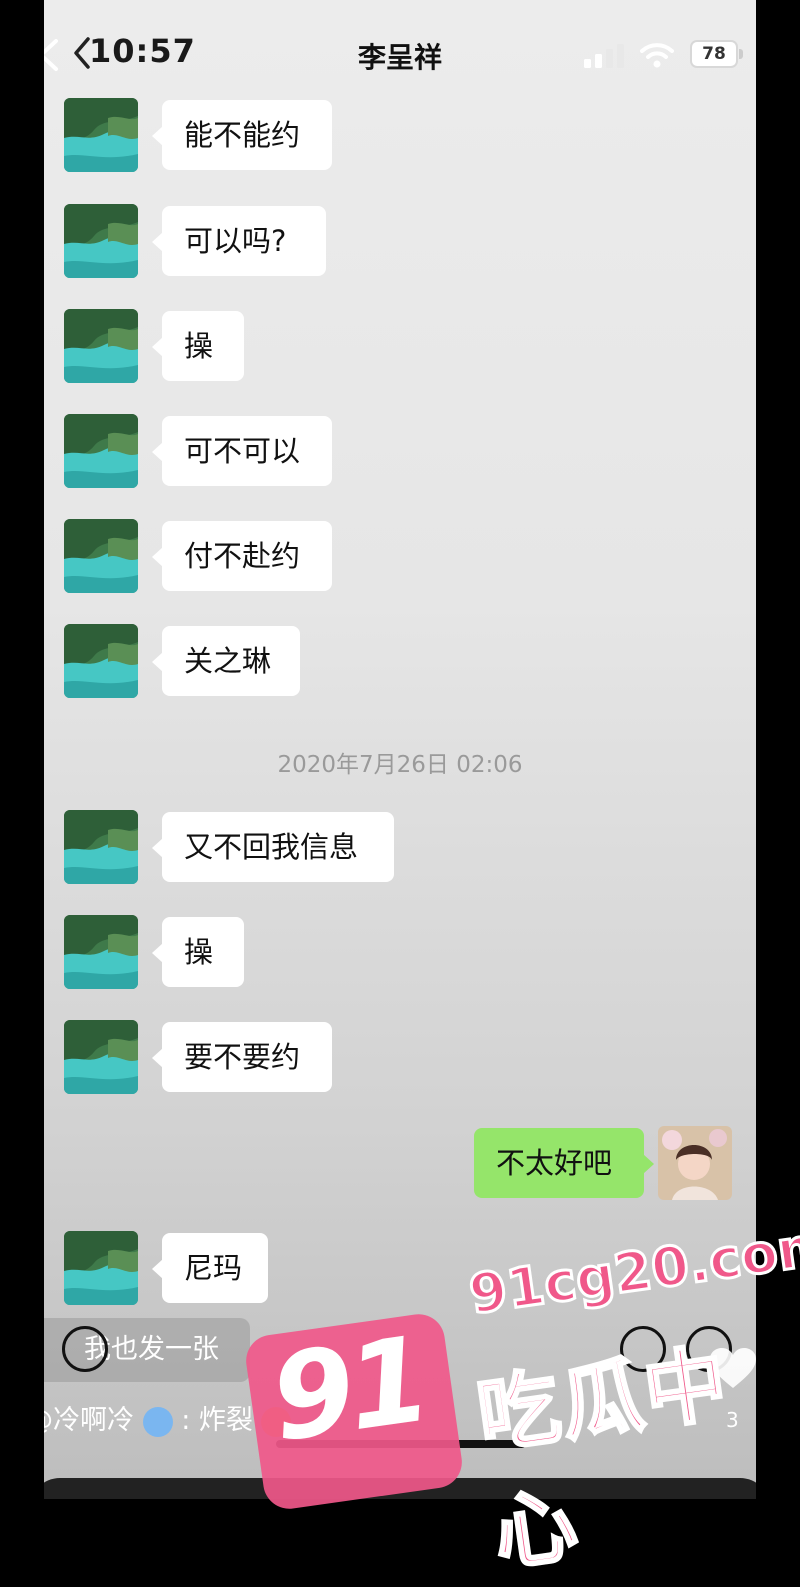 This screenshot has width=800, height=1587. What do you see at coordinates (158, 1422) in the screenshot?
I see `cold-face-emoji` at bounding box center [158, 1422].